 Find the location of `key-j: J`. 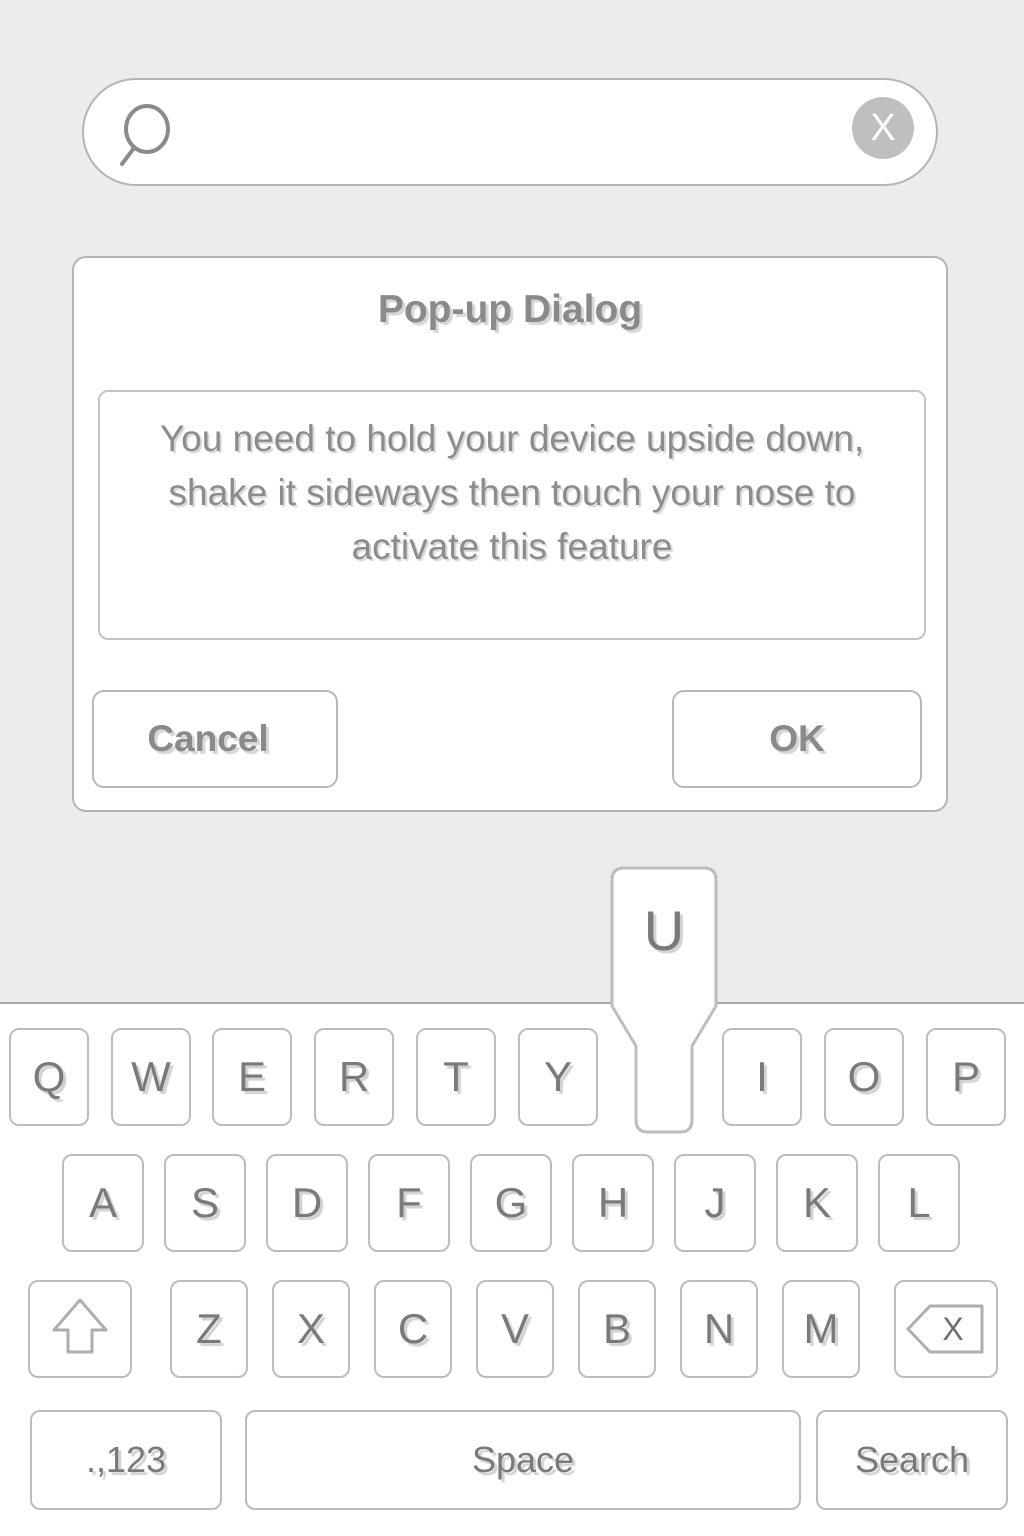

key-j: J is located at coordinates (715, 1203).